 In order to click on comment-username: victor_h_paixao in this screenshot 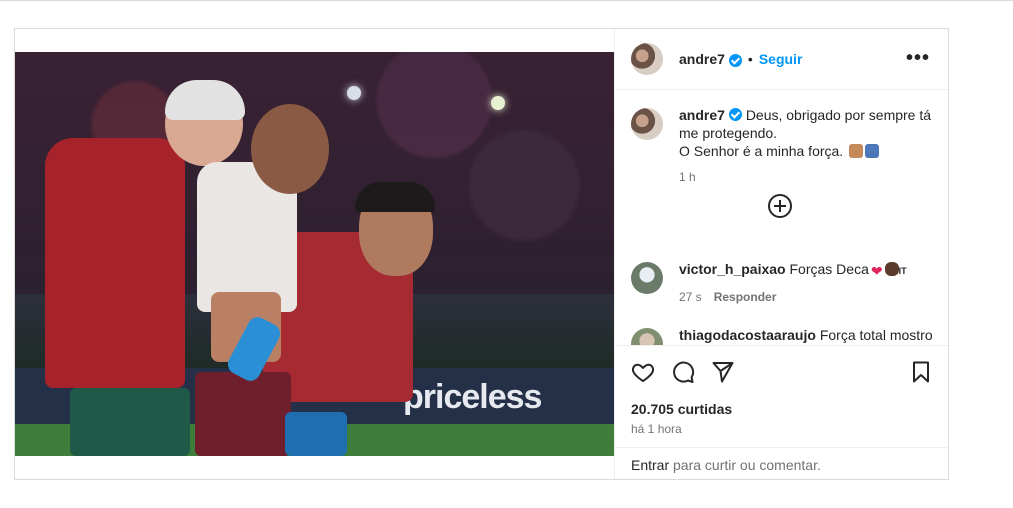, I will do `click(732, 269)`.